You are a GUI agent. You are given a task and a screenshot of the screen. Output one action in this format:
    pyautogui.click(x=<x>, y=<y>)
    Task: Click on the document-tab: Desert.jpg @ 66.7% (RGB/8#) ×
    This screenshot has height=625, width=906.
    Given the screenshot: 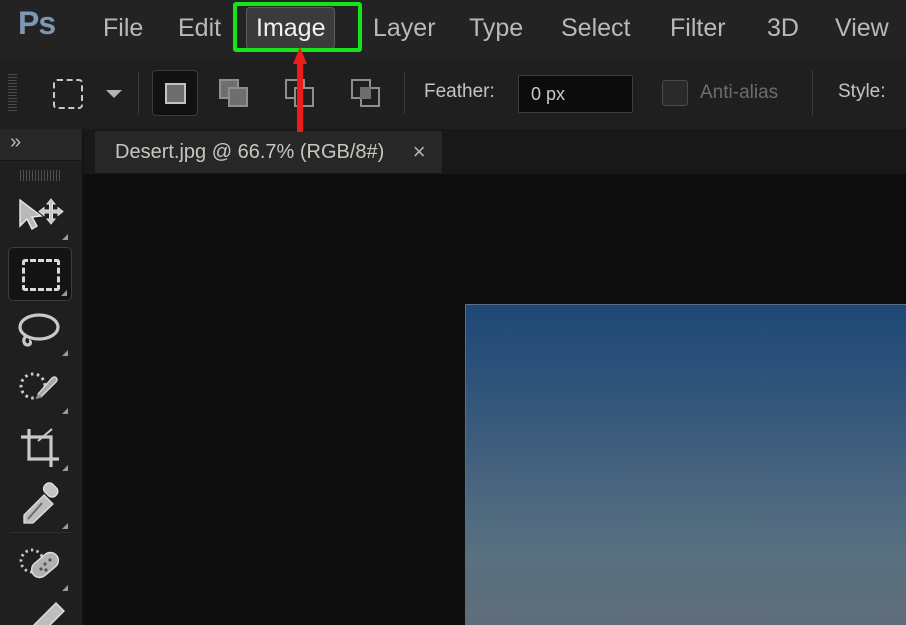 What is the action you would take?
    pyautogui.click(x=268, y=152)
    